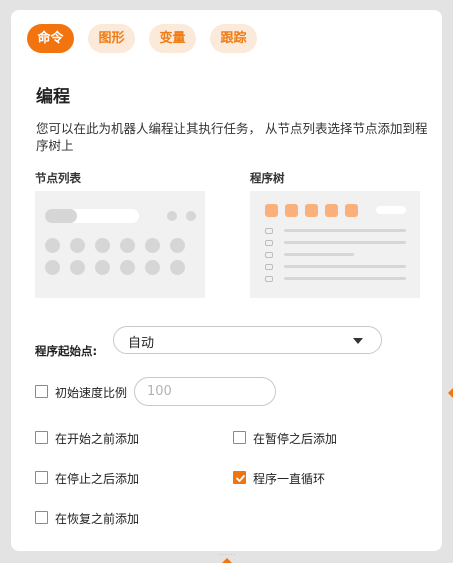 This screenshot has width=453, height=563. Describe the element at coordinates (205, 391) in the screenshot. I see `initial-speed-input` at that location.